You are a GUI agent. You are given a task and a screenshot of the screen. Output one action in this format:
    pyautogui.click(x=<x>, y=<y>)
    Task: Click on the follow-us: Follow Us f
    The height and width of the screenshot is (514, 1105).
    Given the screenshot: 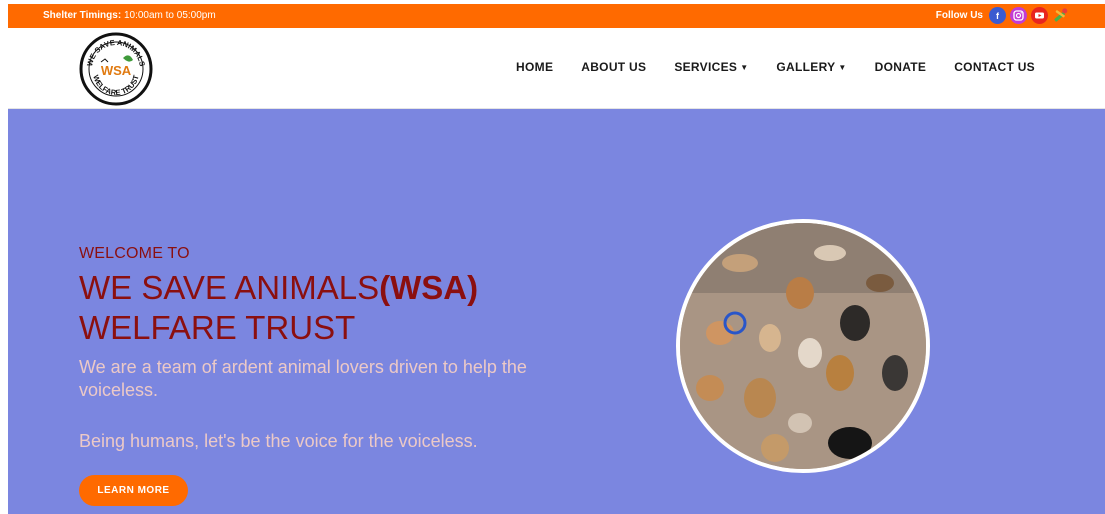 What is the action you would take?
    pyautogui.click(x=1002, y=15)
    